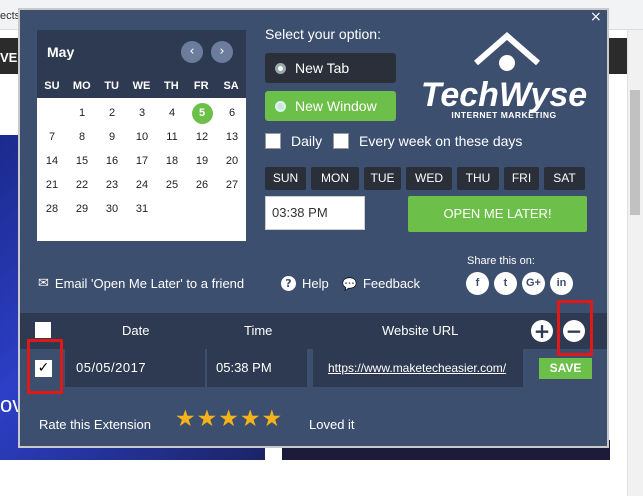 The height and width of the screenshot is (496, 643). Describe the element at coordinates (336, 106) in the screenshot. I see `new-window-label: New Window` at that location.